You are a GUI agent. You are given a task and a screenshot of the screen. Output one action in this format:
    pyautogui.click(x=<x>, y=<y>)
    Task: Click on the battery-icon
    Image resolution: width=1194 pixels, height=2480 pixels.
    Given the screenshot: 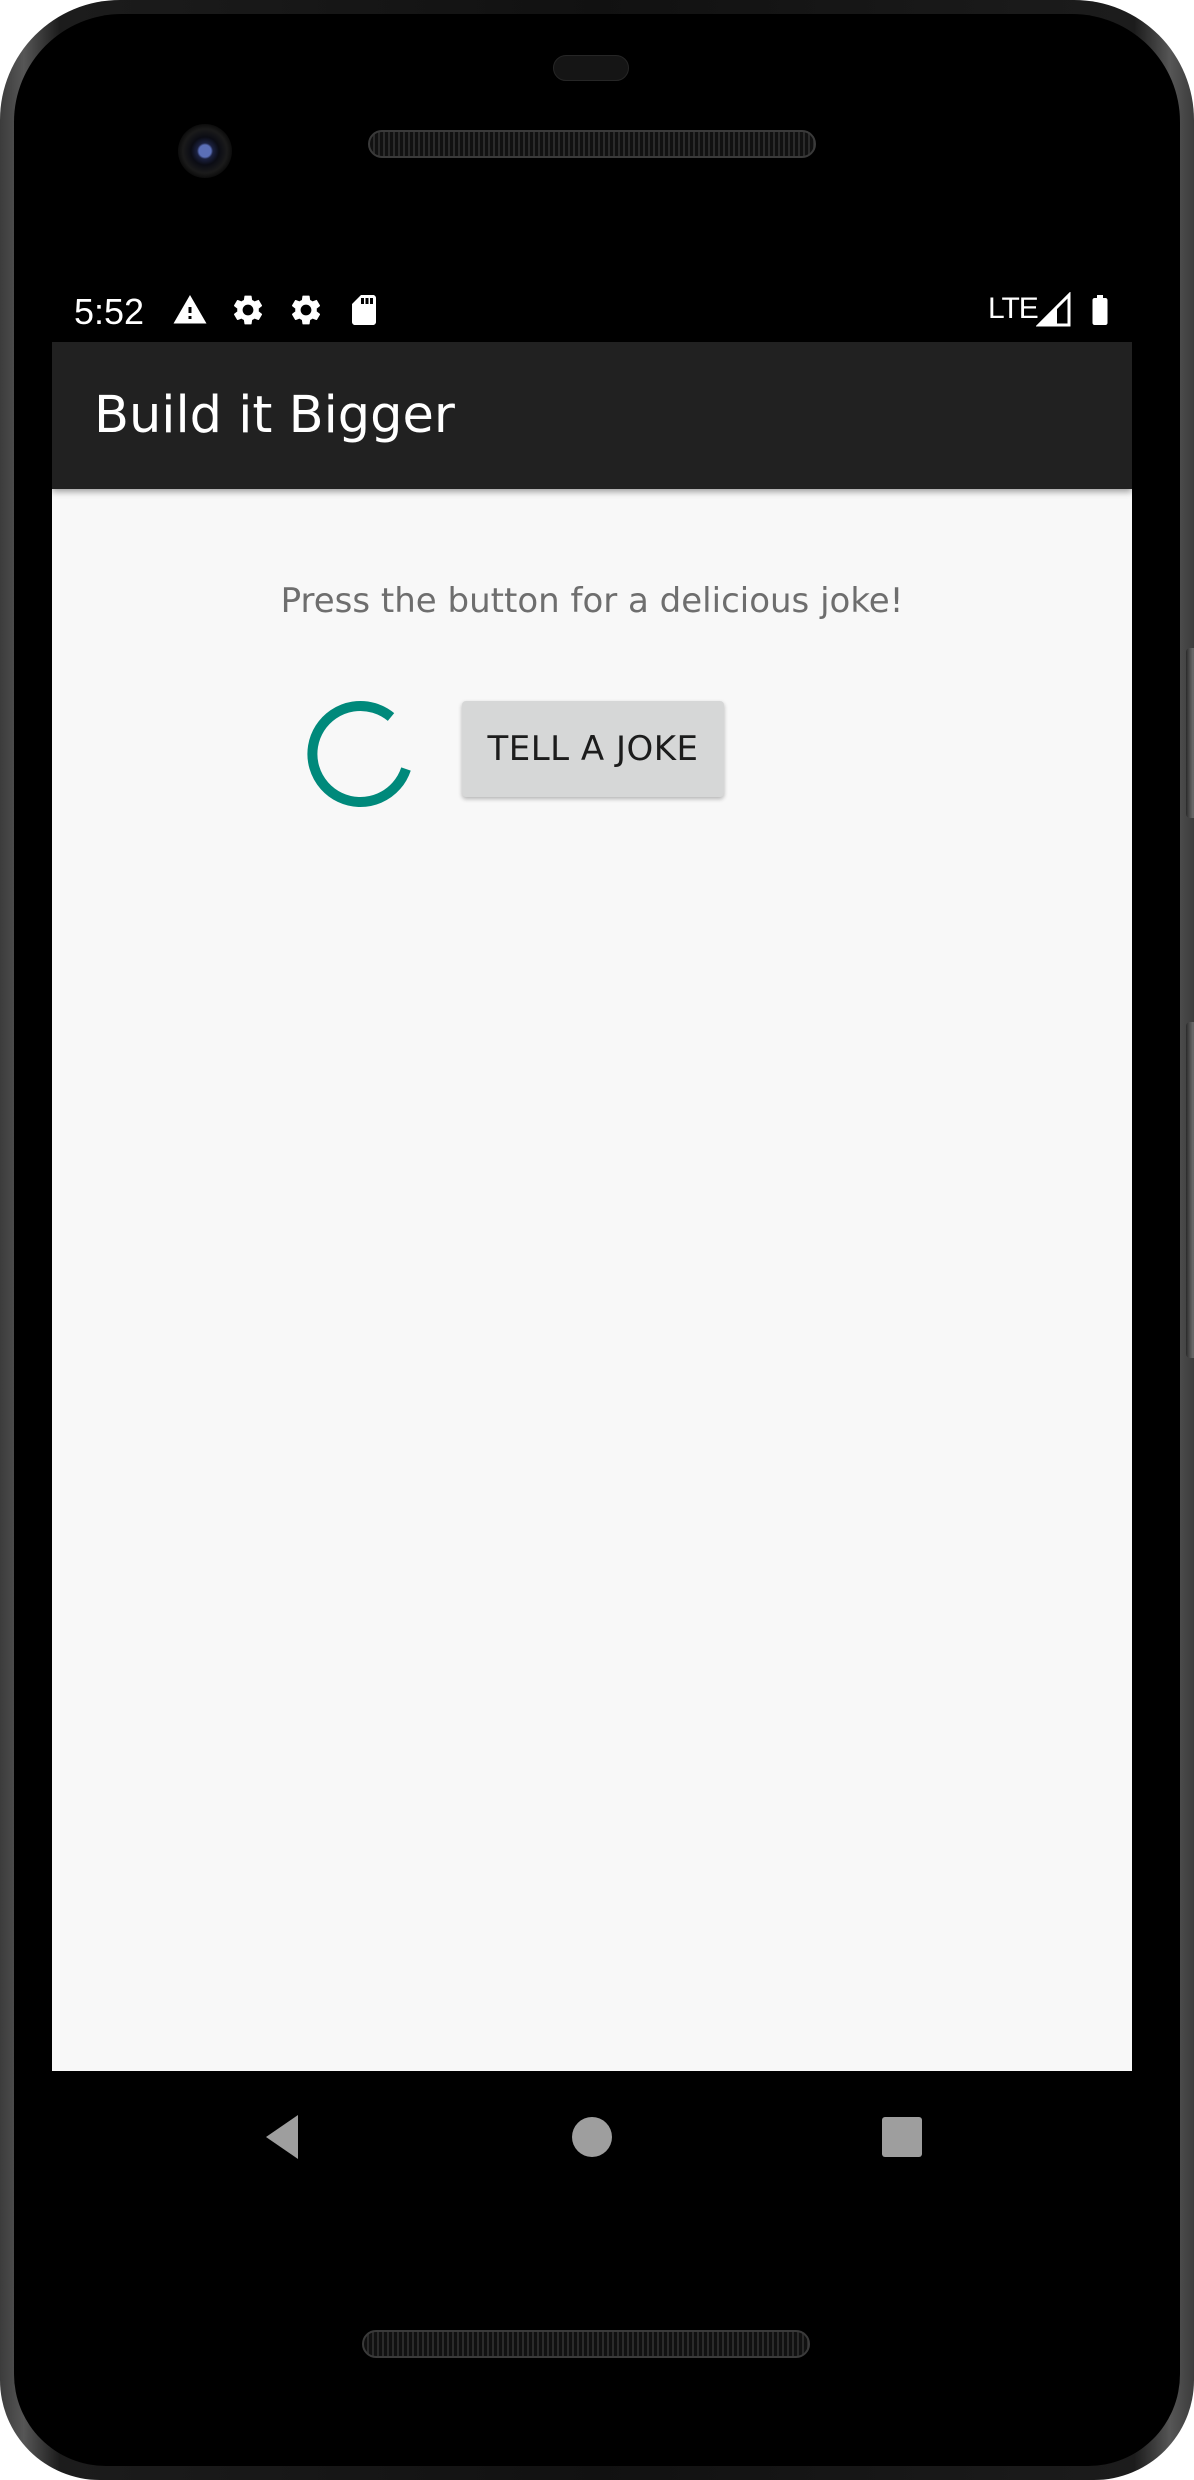 What is the action you would take?
    pyautogui.click(x=1100, y=310)
    